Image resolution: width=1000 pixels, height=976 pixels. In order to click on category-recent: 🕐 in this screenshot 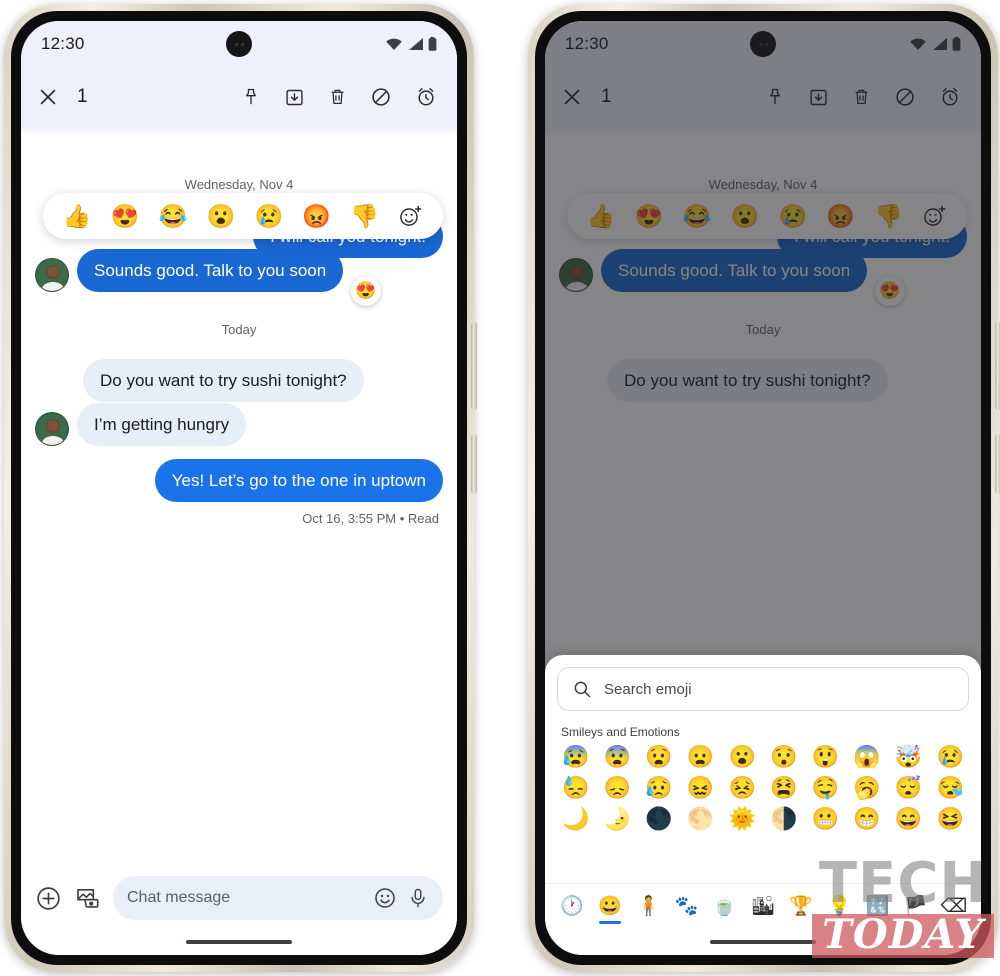, I will do `click(572, 907)`.